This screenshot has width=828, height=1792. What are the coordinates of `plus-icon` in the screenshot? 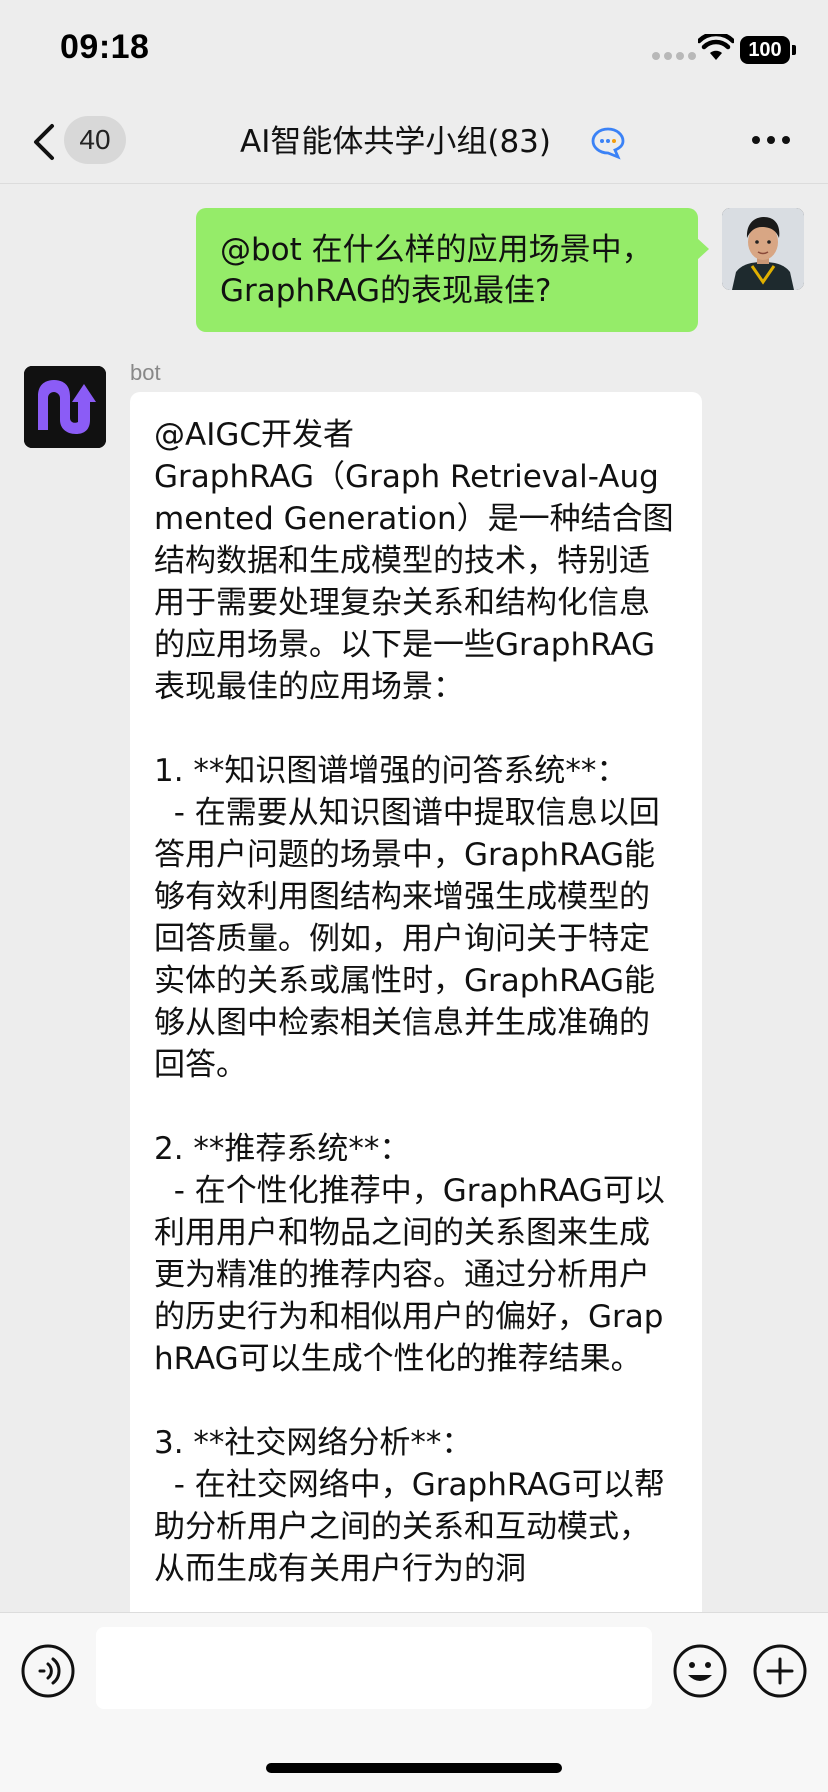 It's located at (780, 1671).